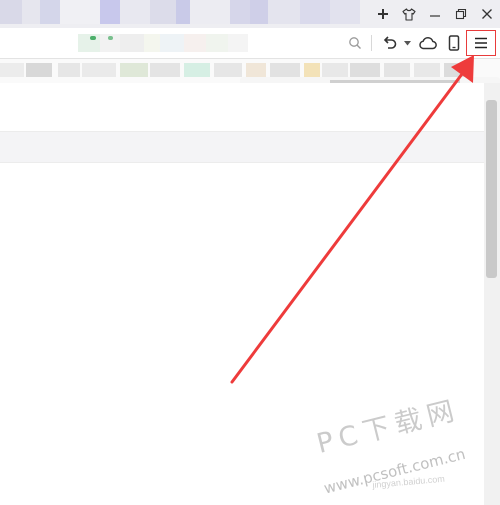  I want to click on hamburger-menu-icon, so click(481, 43).